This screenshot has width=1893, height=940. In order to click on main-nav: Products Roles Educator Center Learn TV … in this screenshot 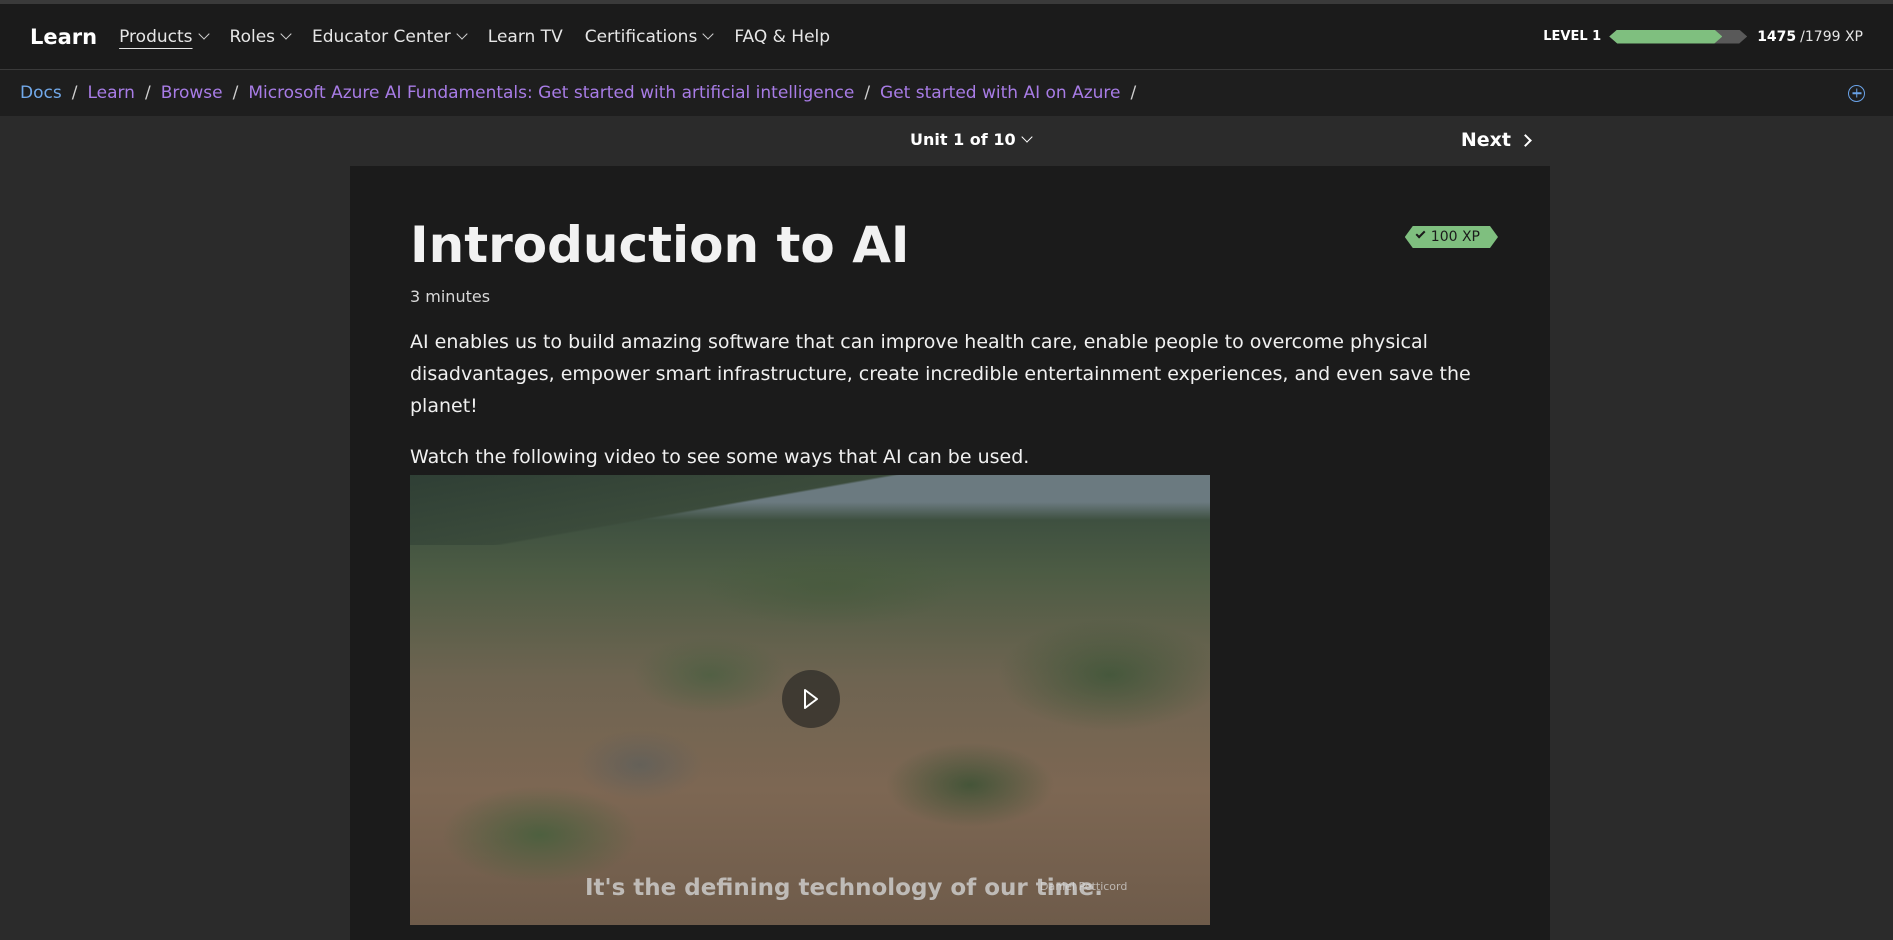, I will do `click(485, 37)`.